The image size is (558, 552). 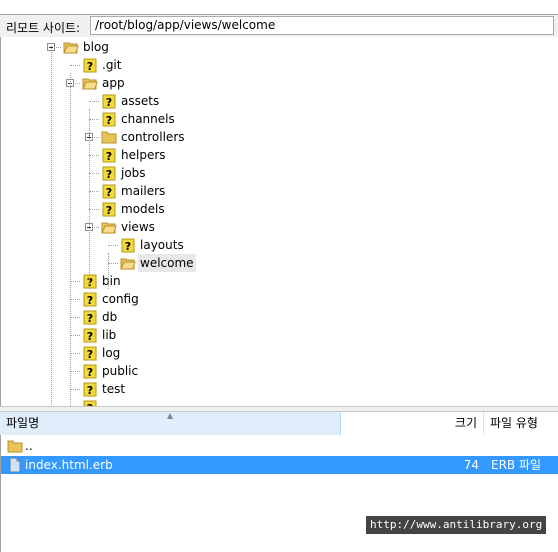 What do you see at coordinates (167, 263) in the screenshot?
I see `tree-item-label: welcome` at bounding box center [167, 263].